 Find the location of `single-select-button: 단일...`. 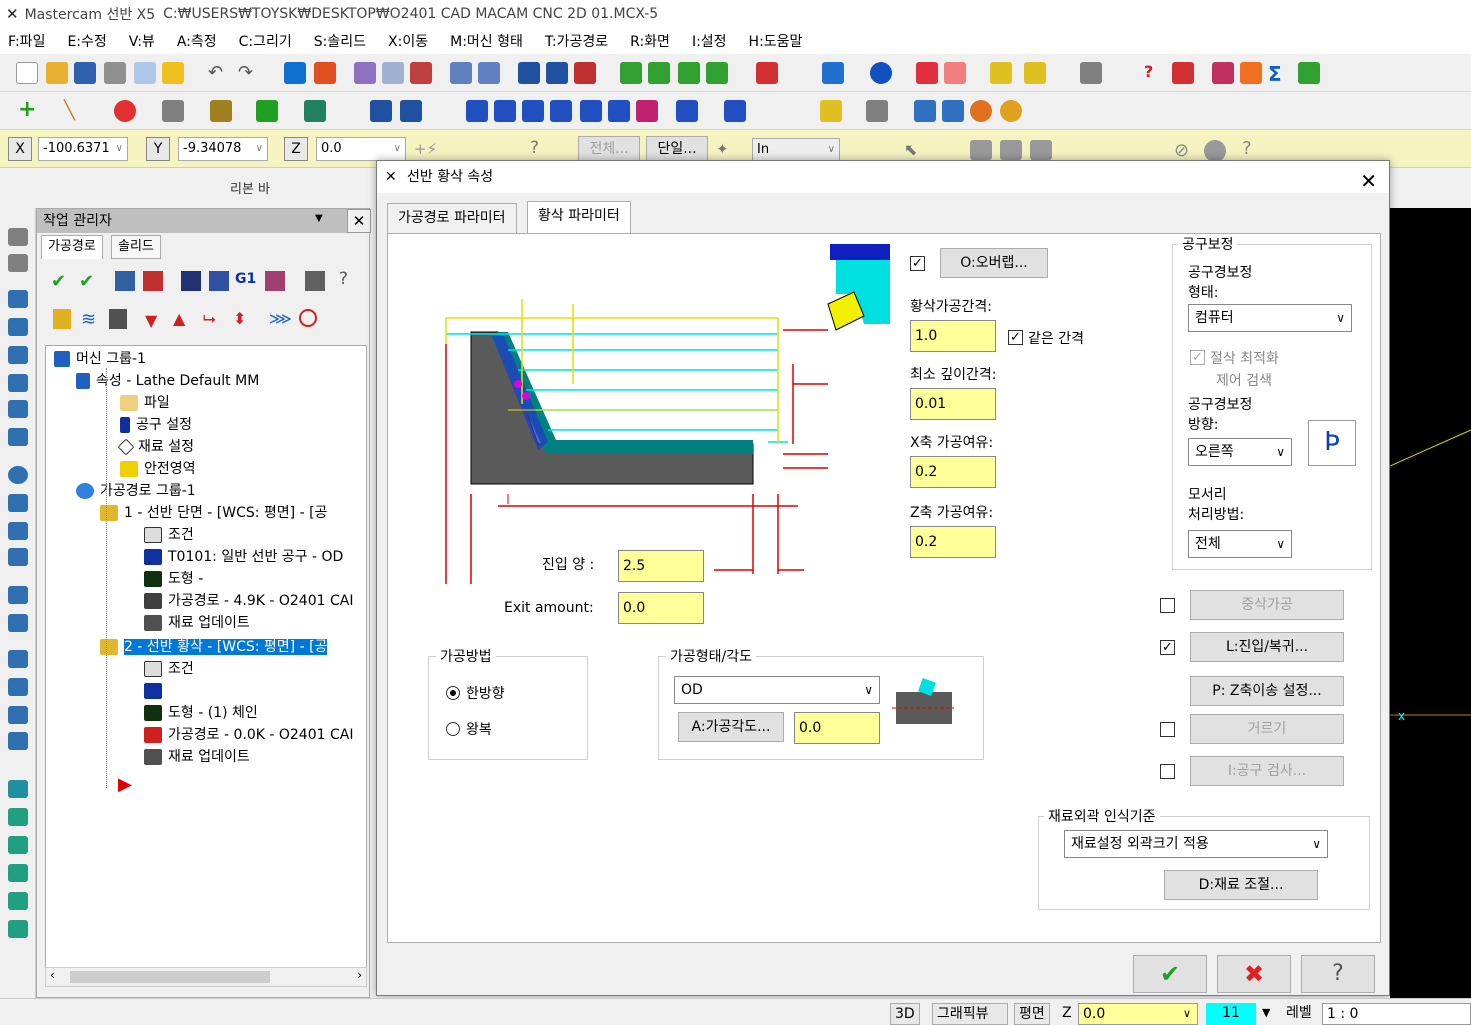

single-select-button: 단일... is located at coordinates (677, 149).